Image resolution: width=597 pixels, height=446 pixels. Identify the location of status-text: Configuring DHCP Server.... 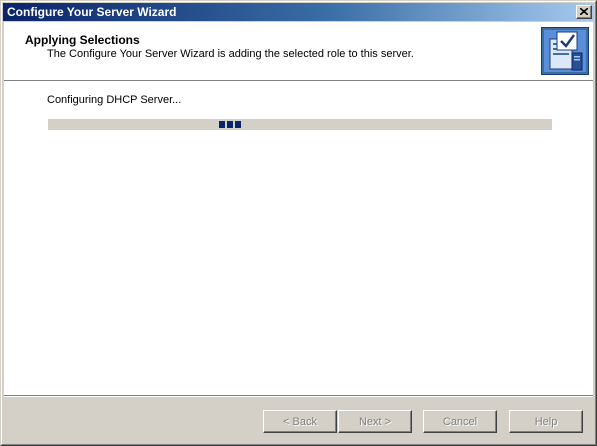
(114, 100).